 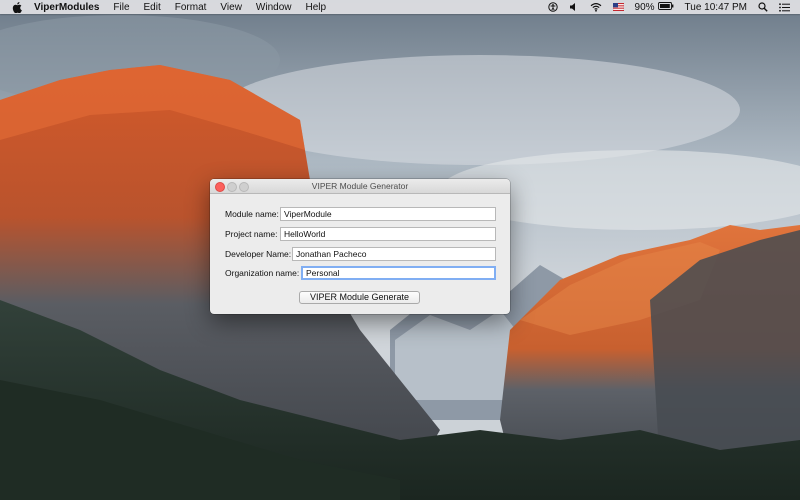 I want to click on battery-status: 90%, so click(x=654, y=7).